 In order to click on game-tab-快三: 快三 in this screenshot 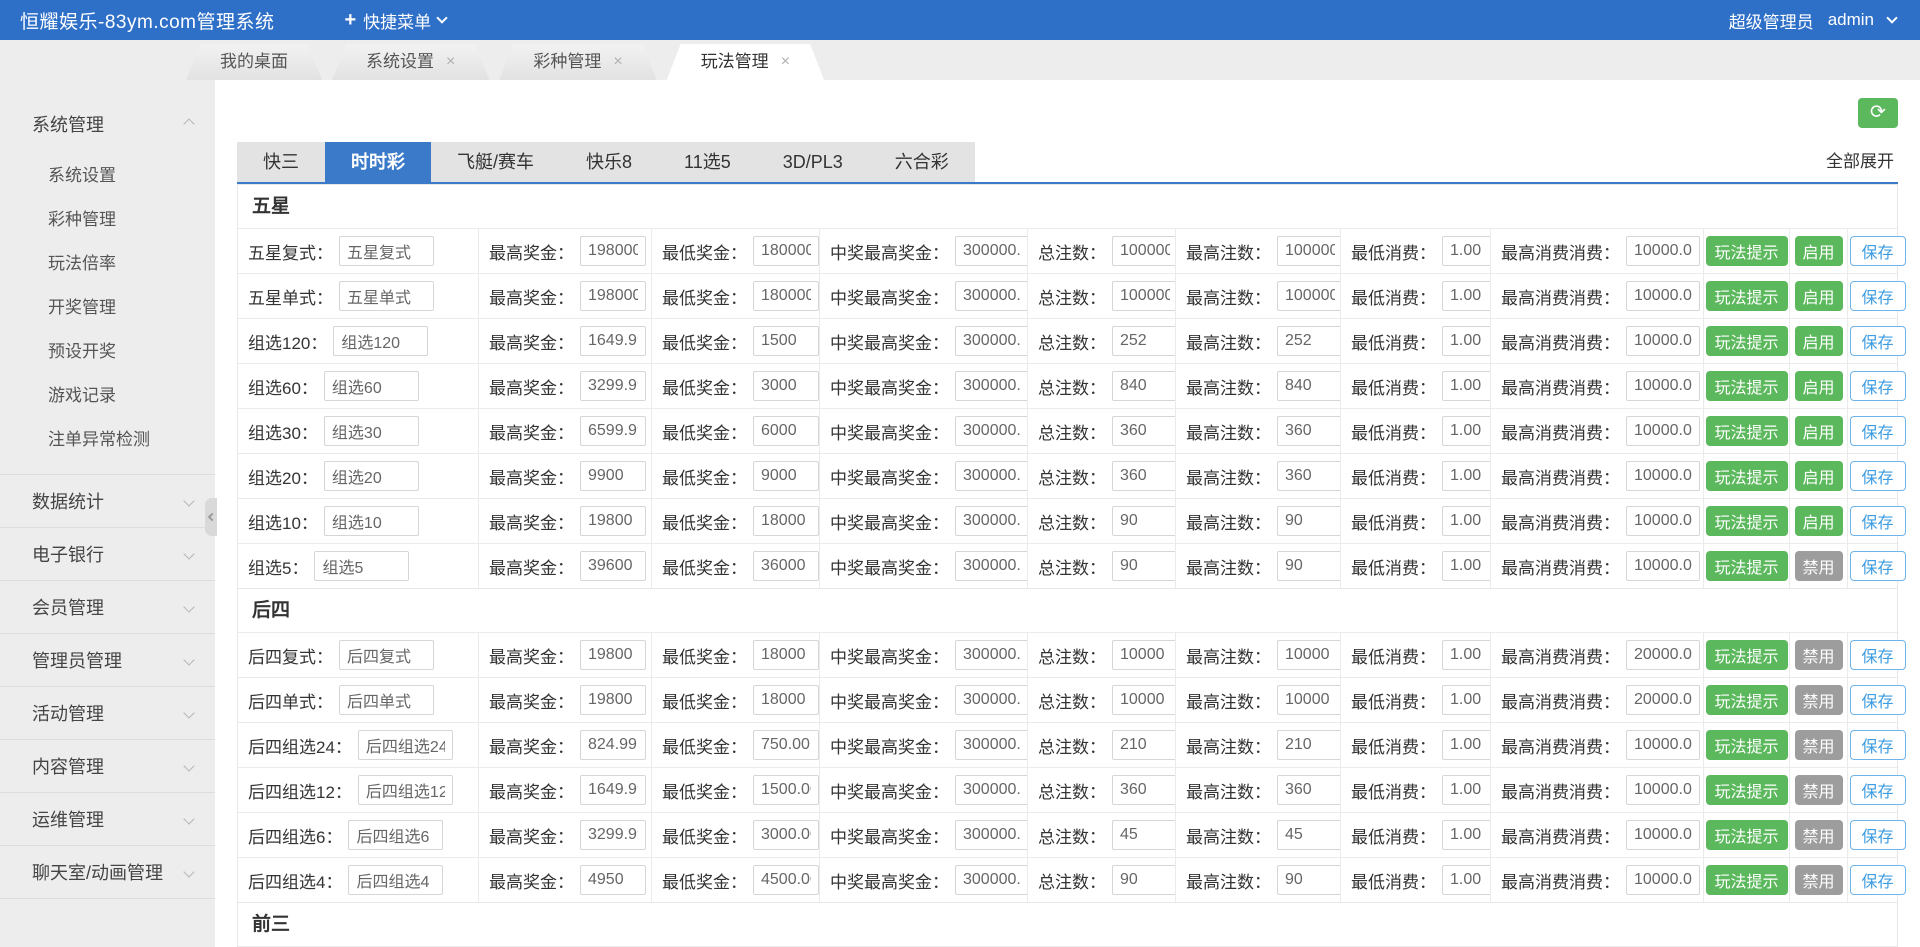, I will do `click(281, 162)`.